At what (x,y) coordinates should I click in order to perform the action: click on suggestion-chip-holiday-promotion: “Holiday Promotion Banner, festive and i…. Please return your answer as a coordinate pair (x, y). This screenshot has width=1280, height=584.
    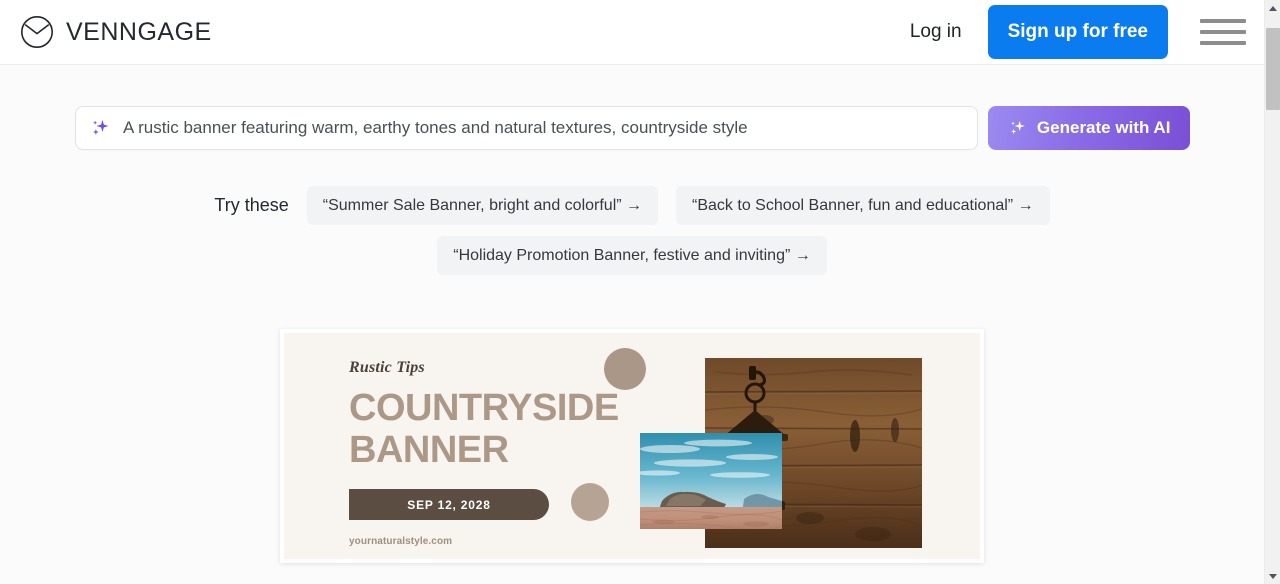
    Looking at the image, I should click on (632, 255).